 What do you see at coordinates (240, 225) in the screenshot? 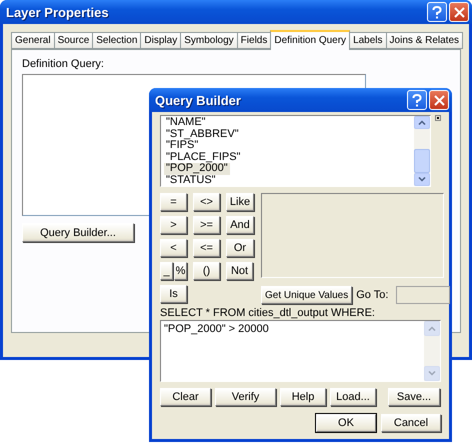
I see `operator-button: And` at bounding box center [240, 225].